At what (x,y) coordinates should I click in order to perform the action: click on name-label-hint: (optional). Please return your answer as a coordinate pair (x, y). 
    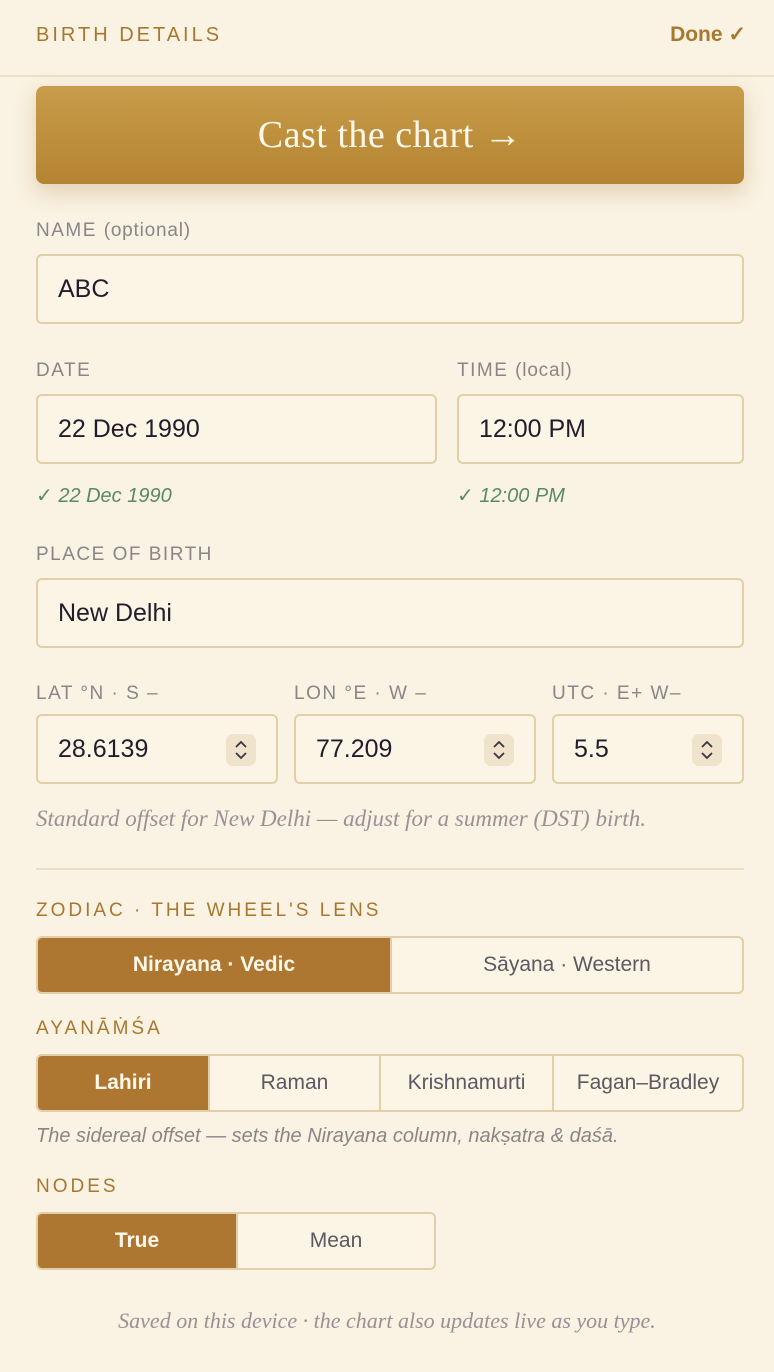
    Looking at the image, I should click on (147, 230).